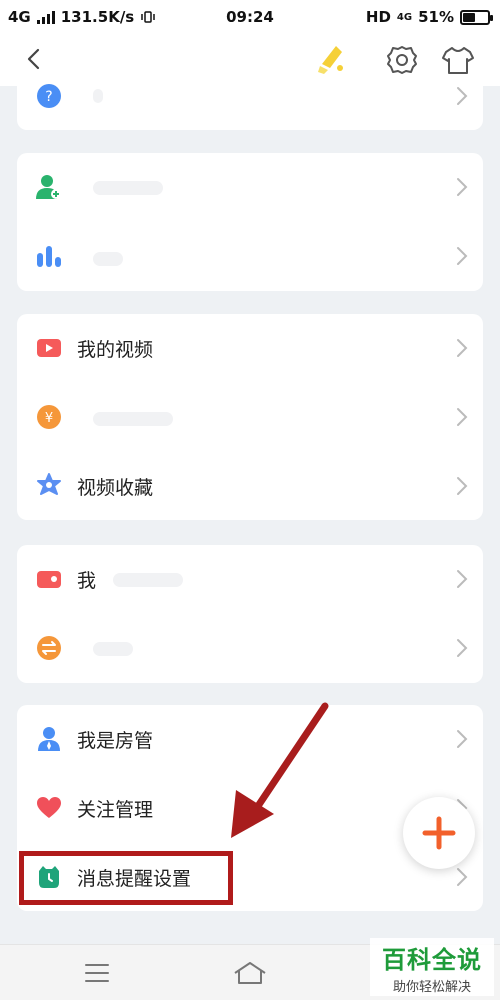 The height and width of the screenshot is (1000, 500). Describe the element at coordinates (87, 580) in the screenshot. I see `menu-item-label: 我` at that location.